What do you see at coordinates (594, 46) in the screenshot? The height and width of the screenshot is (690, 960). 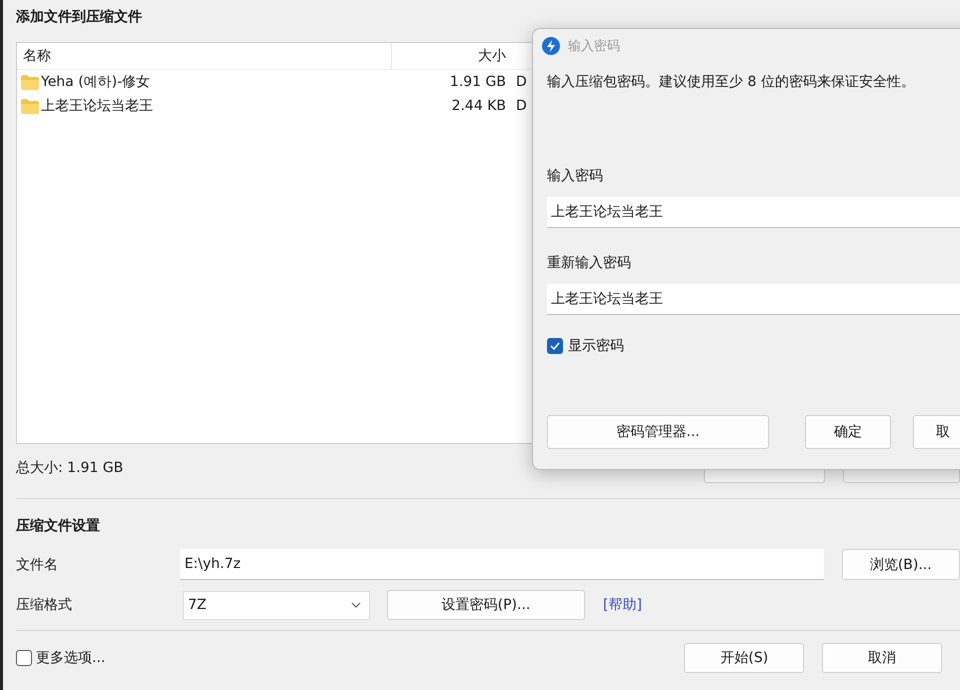 I see `dialog-title: 输入密码` at bounding box center [594, 46].